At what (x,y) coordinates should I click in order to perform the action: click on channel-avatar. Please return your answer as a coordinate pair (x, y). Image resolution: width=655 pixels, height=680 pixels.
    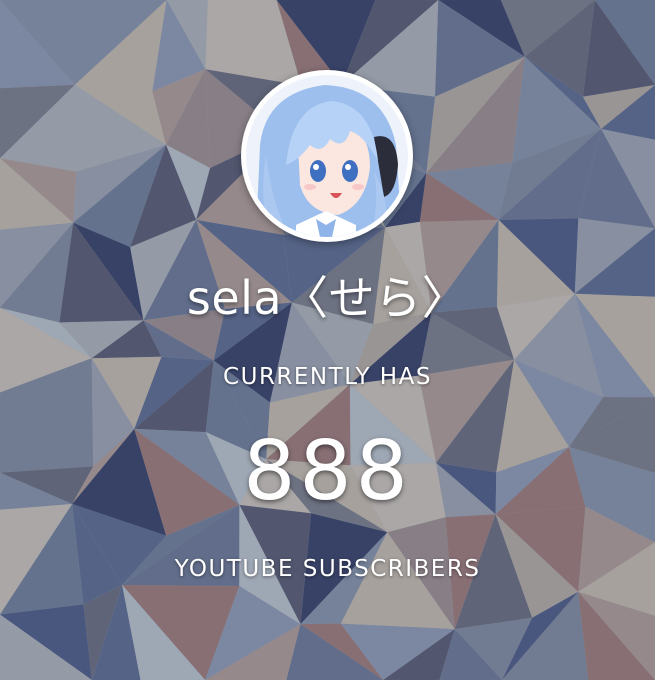
    Looking at the image, I should click on (327, 156).